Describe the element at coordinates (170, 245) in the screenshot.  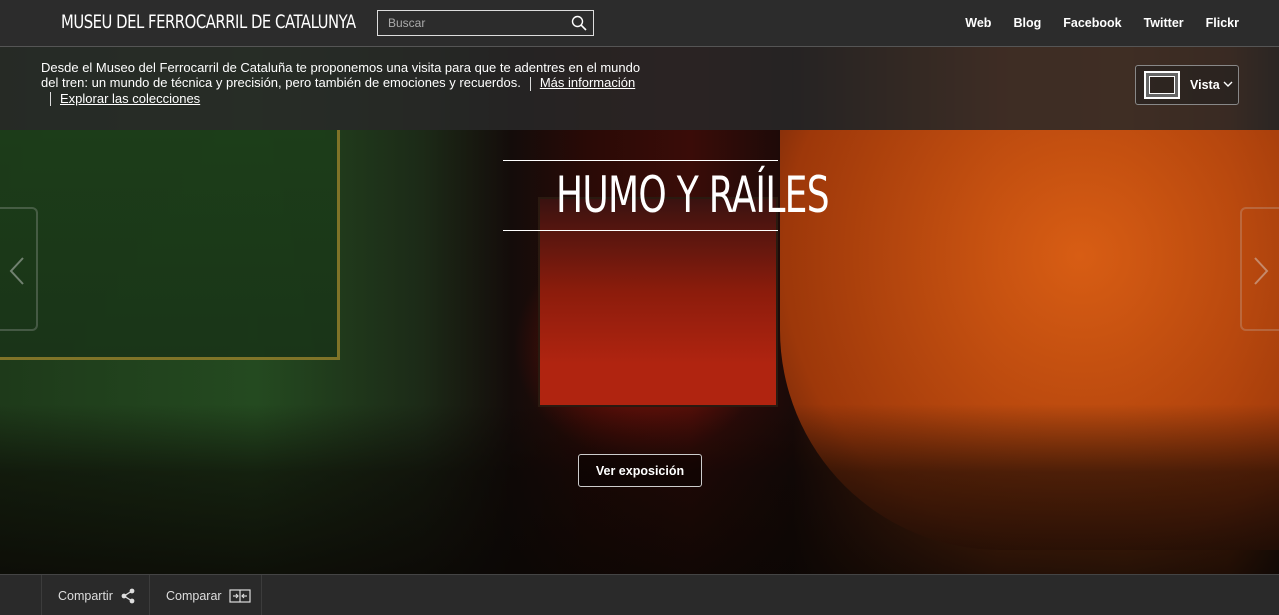
I see `hero-bg-green-carriage` at that location.